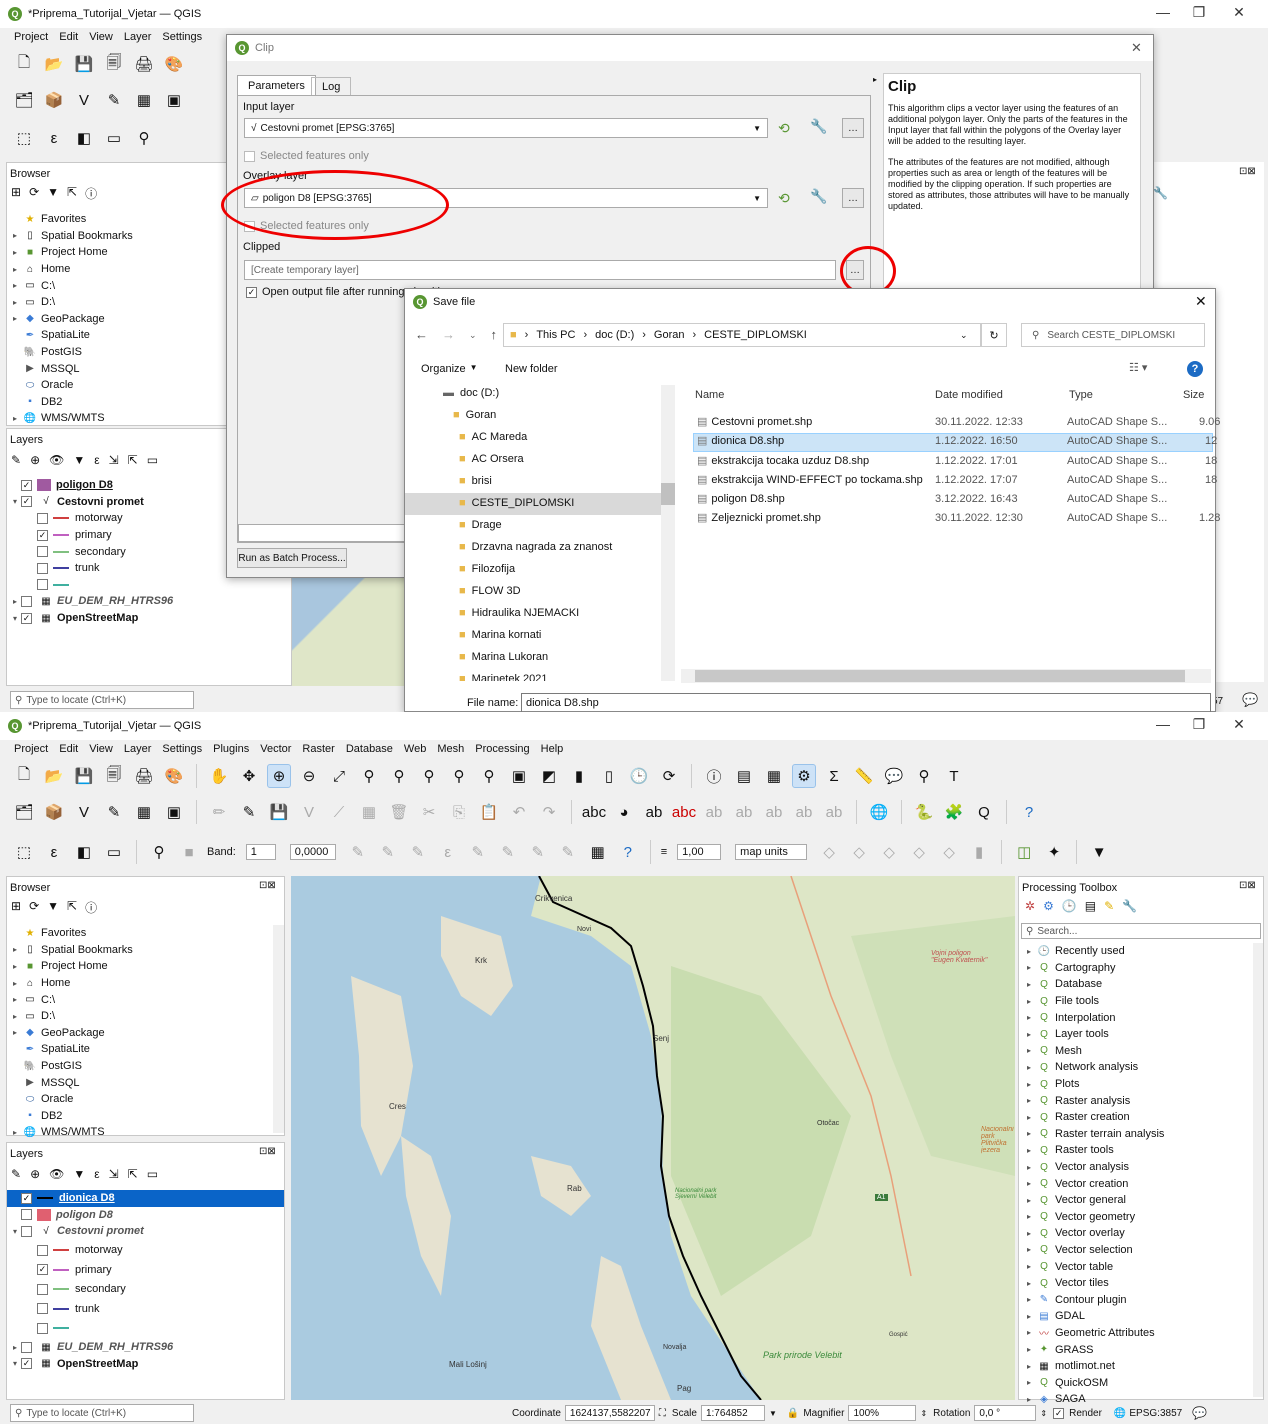 The image size is (1268, 1424). What do you see at coordinates (924, 776) in the screenshot?
I see `locator-icon: ⚲` at bounding box center [924, 776].